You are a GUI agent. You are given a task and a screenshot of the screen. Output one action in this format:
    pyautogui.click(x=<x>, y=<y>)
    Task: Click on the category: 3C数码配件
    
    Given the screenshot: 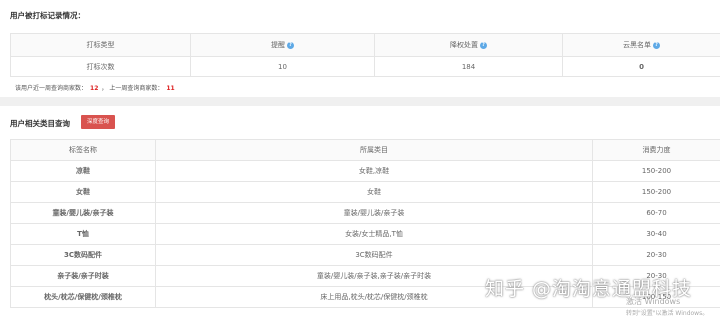 What is the action you would take?
    pyautogui.click(x=374, y=255)
    